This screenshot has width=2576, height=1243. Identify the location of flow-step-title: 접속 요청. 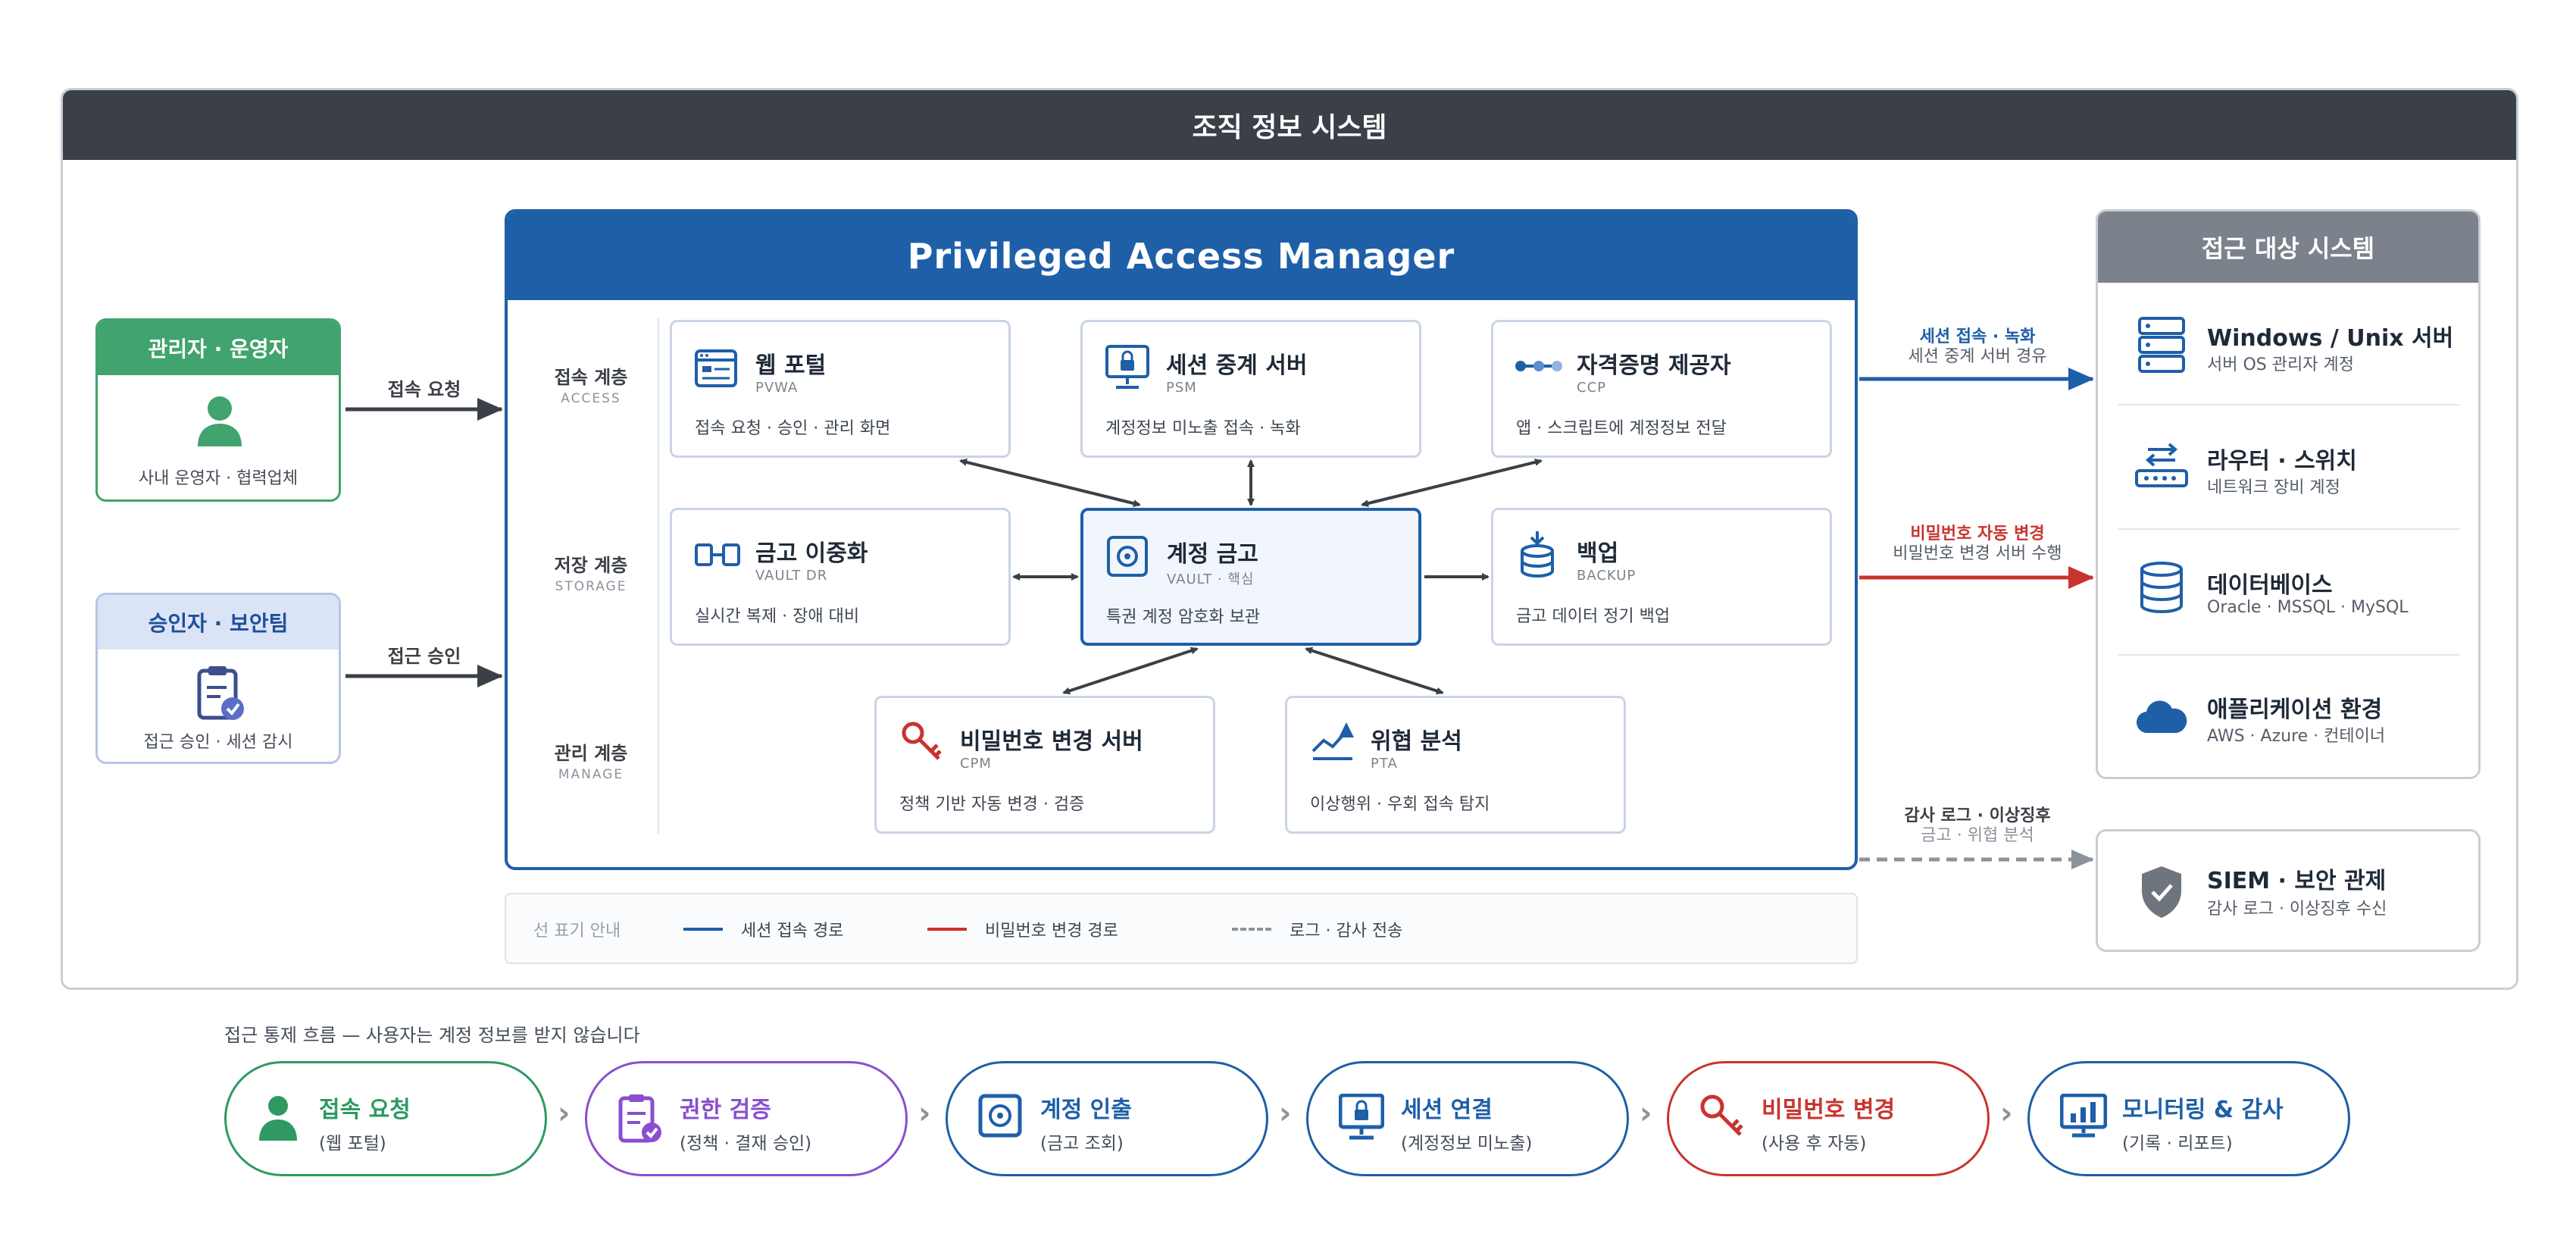
(365, 1110).